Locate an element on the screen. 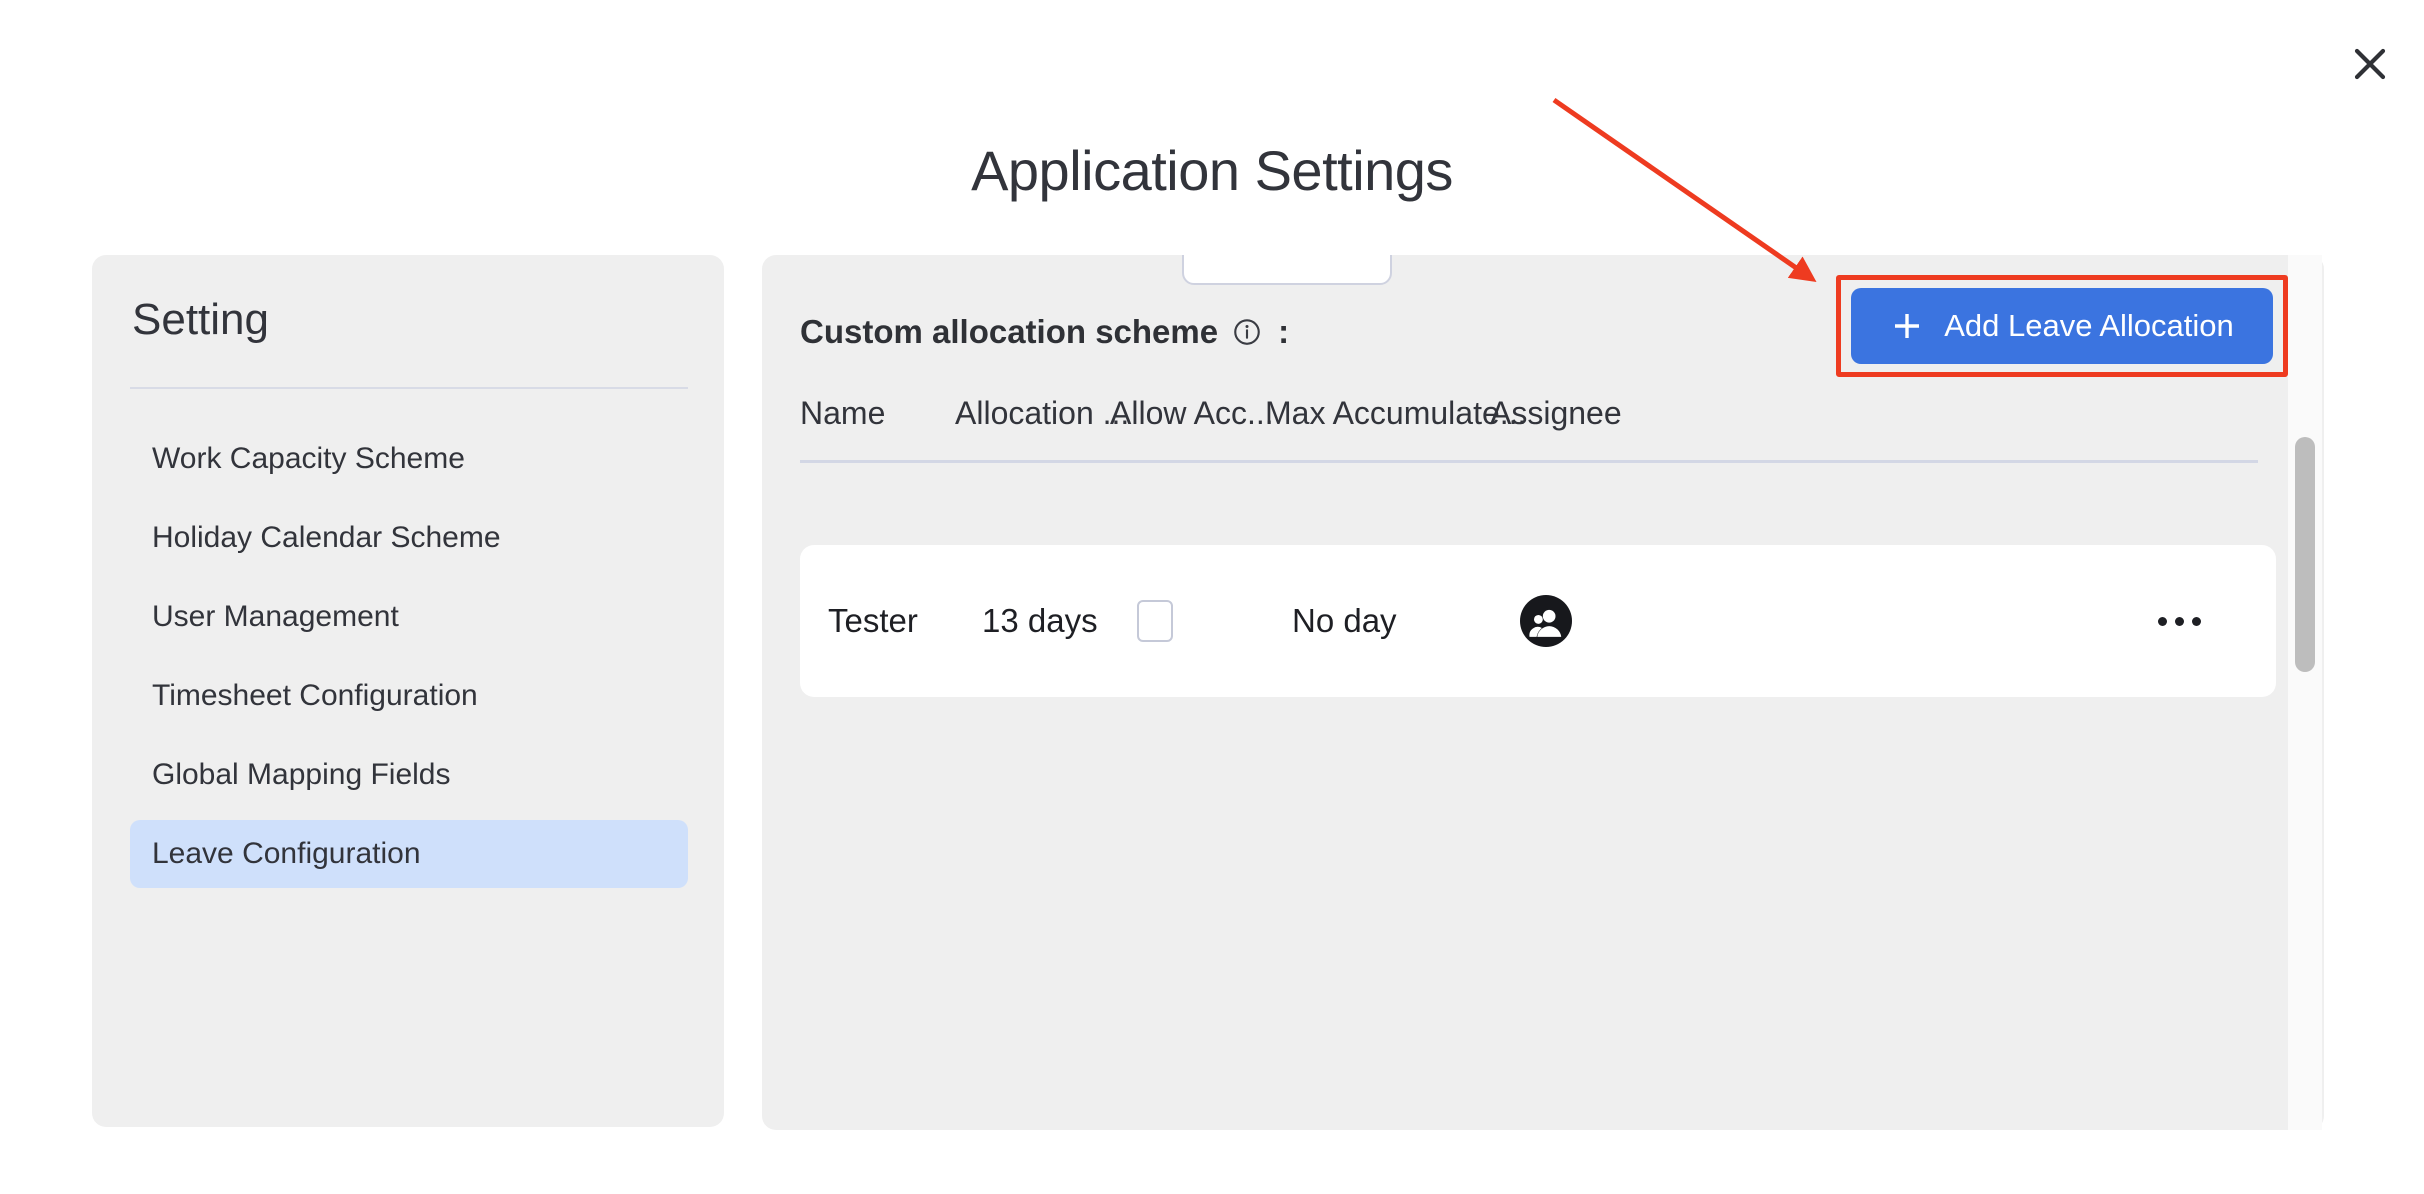  sidebar-item-leave-configuration: Leave Configuration is located at coordinates (409, 854).